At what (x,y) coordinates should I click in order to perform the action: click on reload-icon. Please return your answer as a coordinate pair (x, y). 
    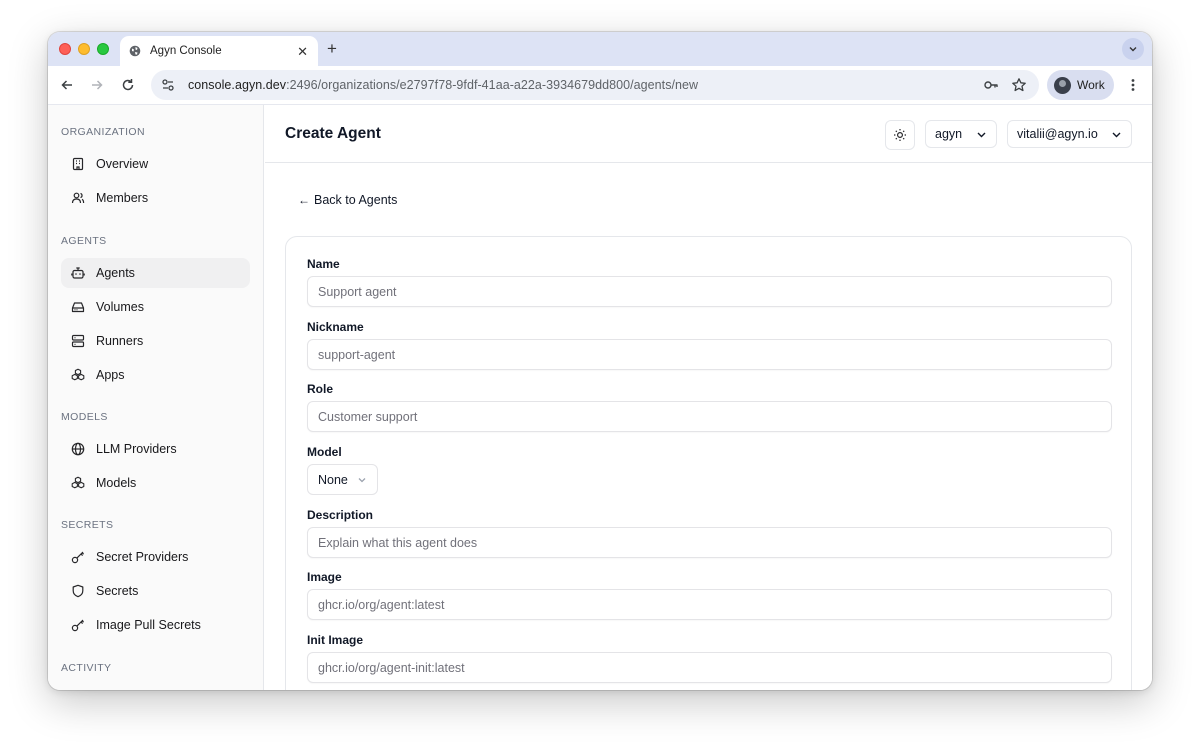
    Looking at the image, I should click on (128, 85).